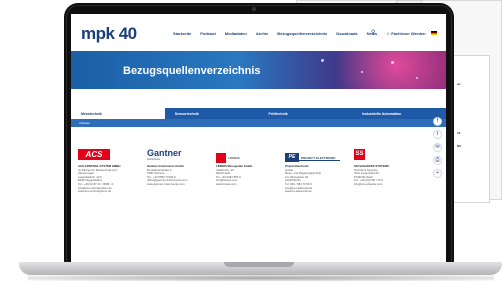 This screenshot has width=502, height=286. What do you see at coordinates (261, 278) in the screenshot?
I see `laptop-shadow` at bounding box center [261, 278].